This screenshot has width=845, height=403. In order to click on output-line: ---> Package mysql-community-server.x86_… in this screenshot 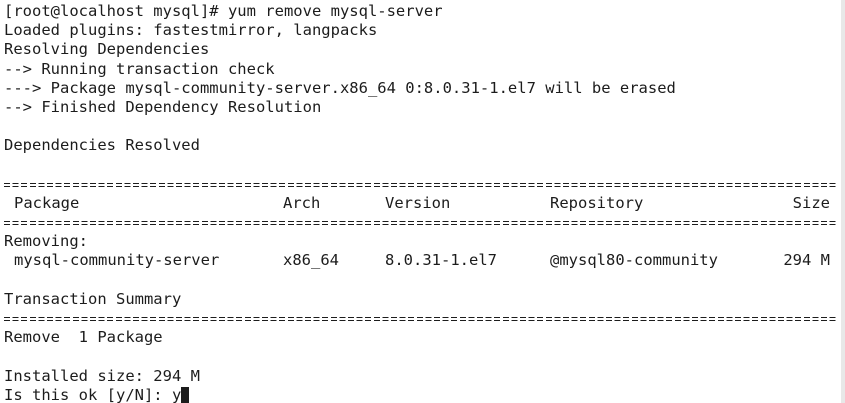, I will do `click(340, 87)`.